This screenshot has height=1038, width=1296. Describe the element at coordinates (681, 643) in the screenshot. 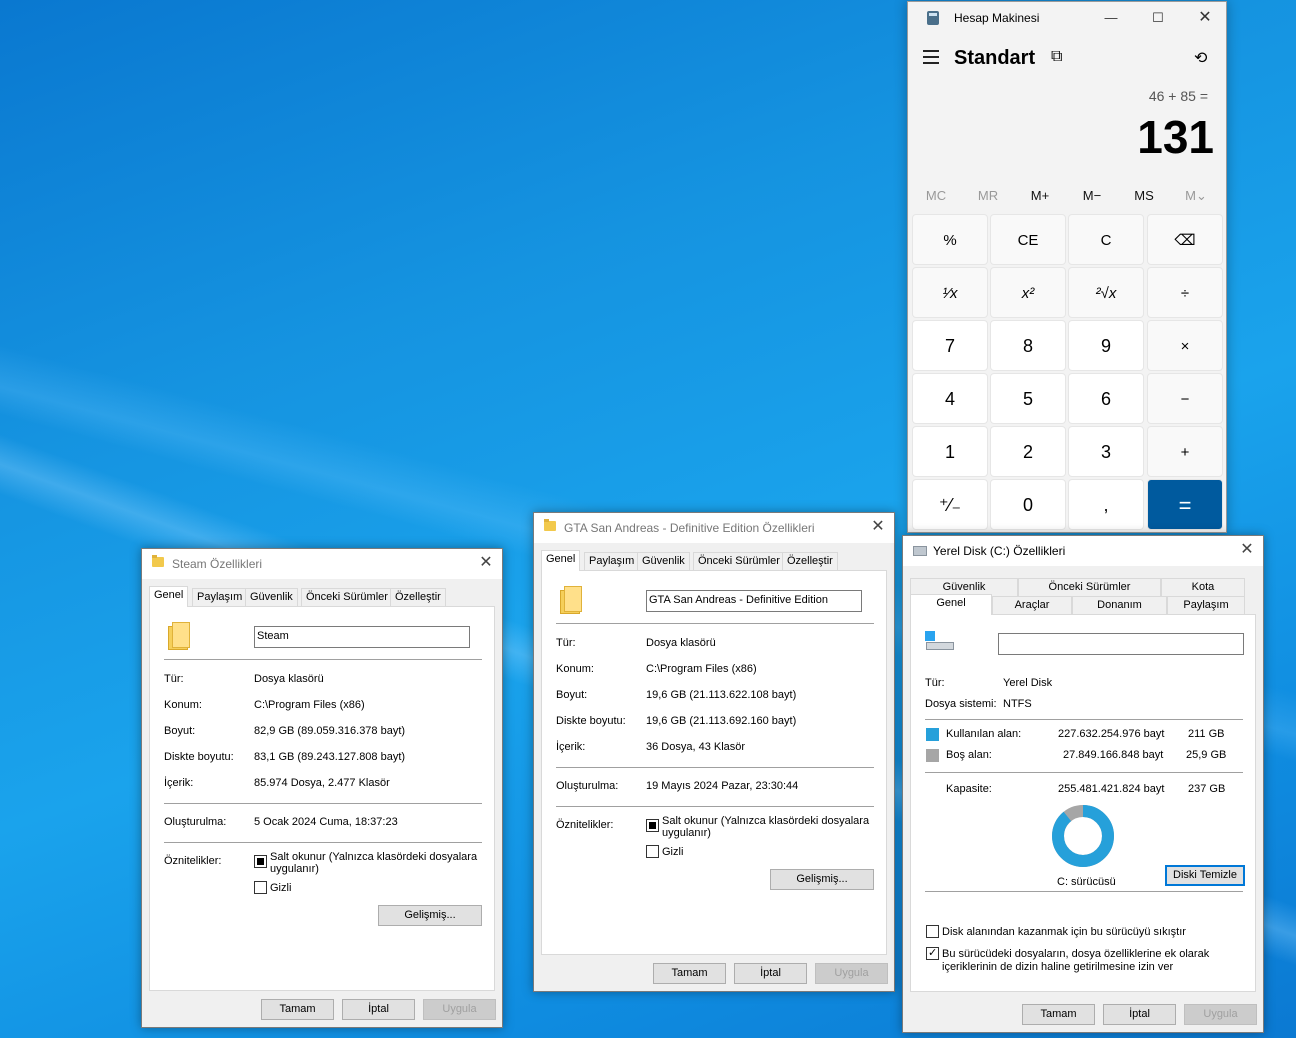

I see `type-value: Dosya klasörü` at that location.